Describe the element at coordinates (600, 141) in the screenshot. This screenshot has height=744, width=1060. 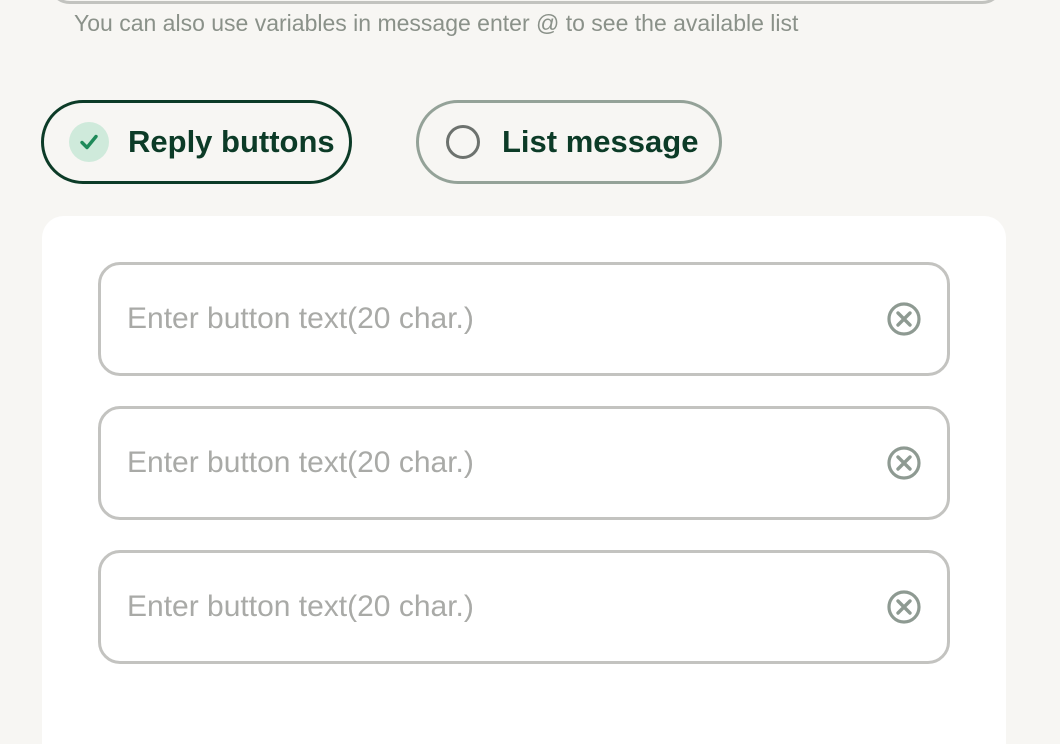
I see `list-message-label: List message` at that location.